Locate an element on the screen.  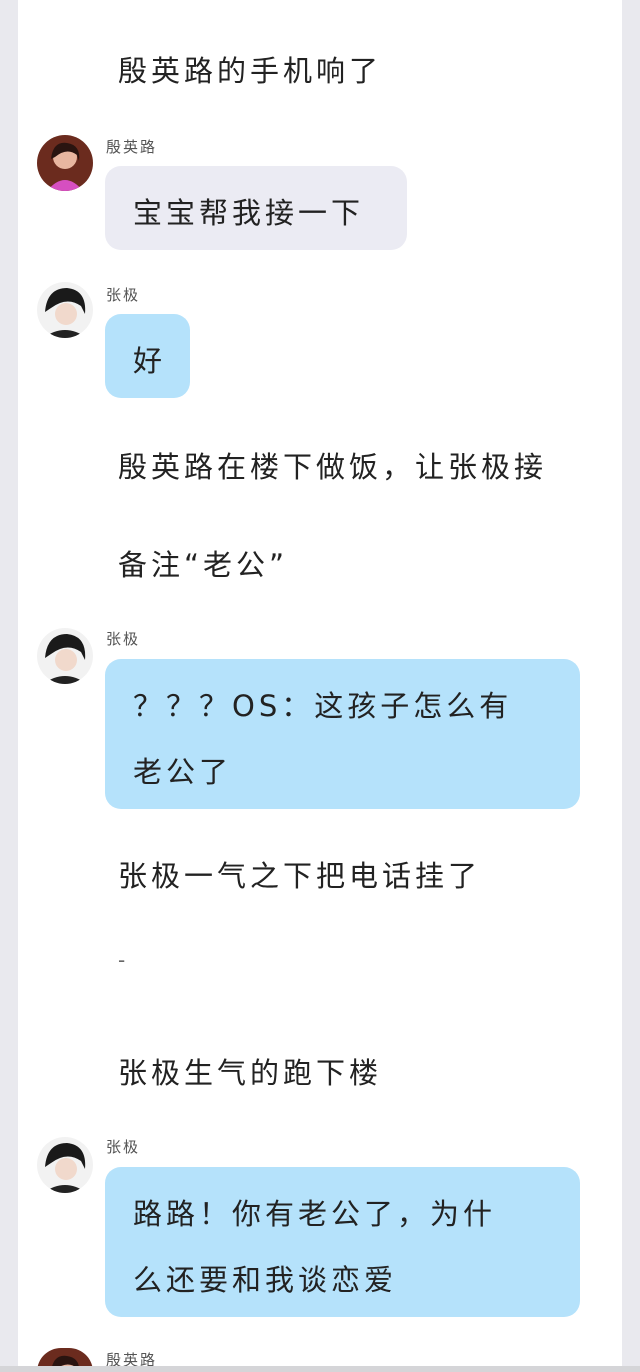
narration-text: 张极一气之下把电话挂了 is located at coordinates (300, 876).